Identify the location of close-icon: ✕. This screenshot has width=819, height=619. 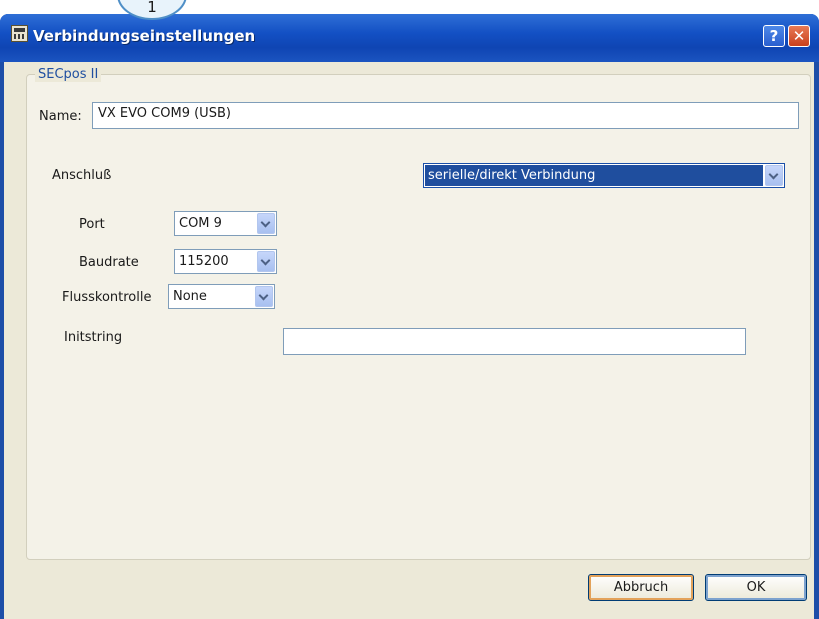
(799, 36).